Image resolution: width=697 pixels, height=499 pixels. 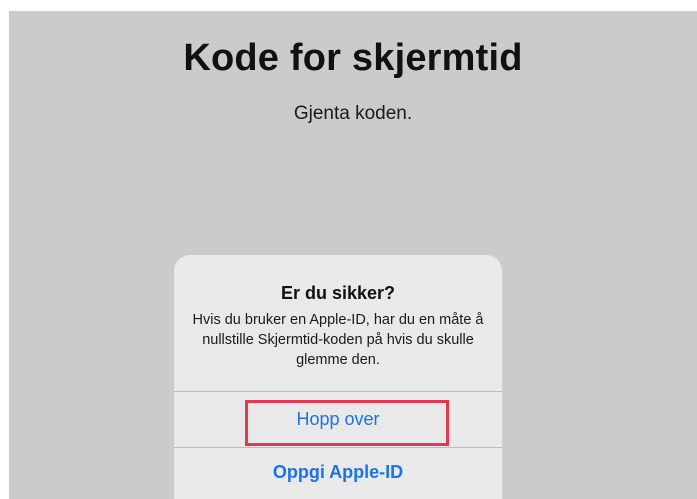 What do you see at coordinates (338, 419) in the screenshot?
I see `skip-button: Hopp over` at bounding box center [338, 419].